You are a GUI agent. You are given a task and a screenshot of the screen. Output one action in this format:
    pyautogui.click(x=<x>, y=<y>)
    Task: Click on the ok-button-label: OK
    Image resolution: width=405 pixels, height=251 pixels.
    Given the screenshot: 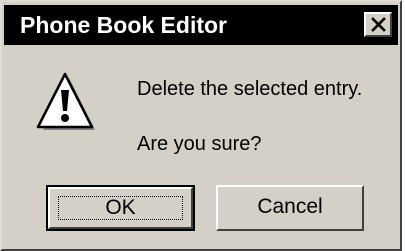 What is the action you would take?
    pyautogui.click(x=120, y=207)
    